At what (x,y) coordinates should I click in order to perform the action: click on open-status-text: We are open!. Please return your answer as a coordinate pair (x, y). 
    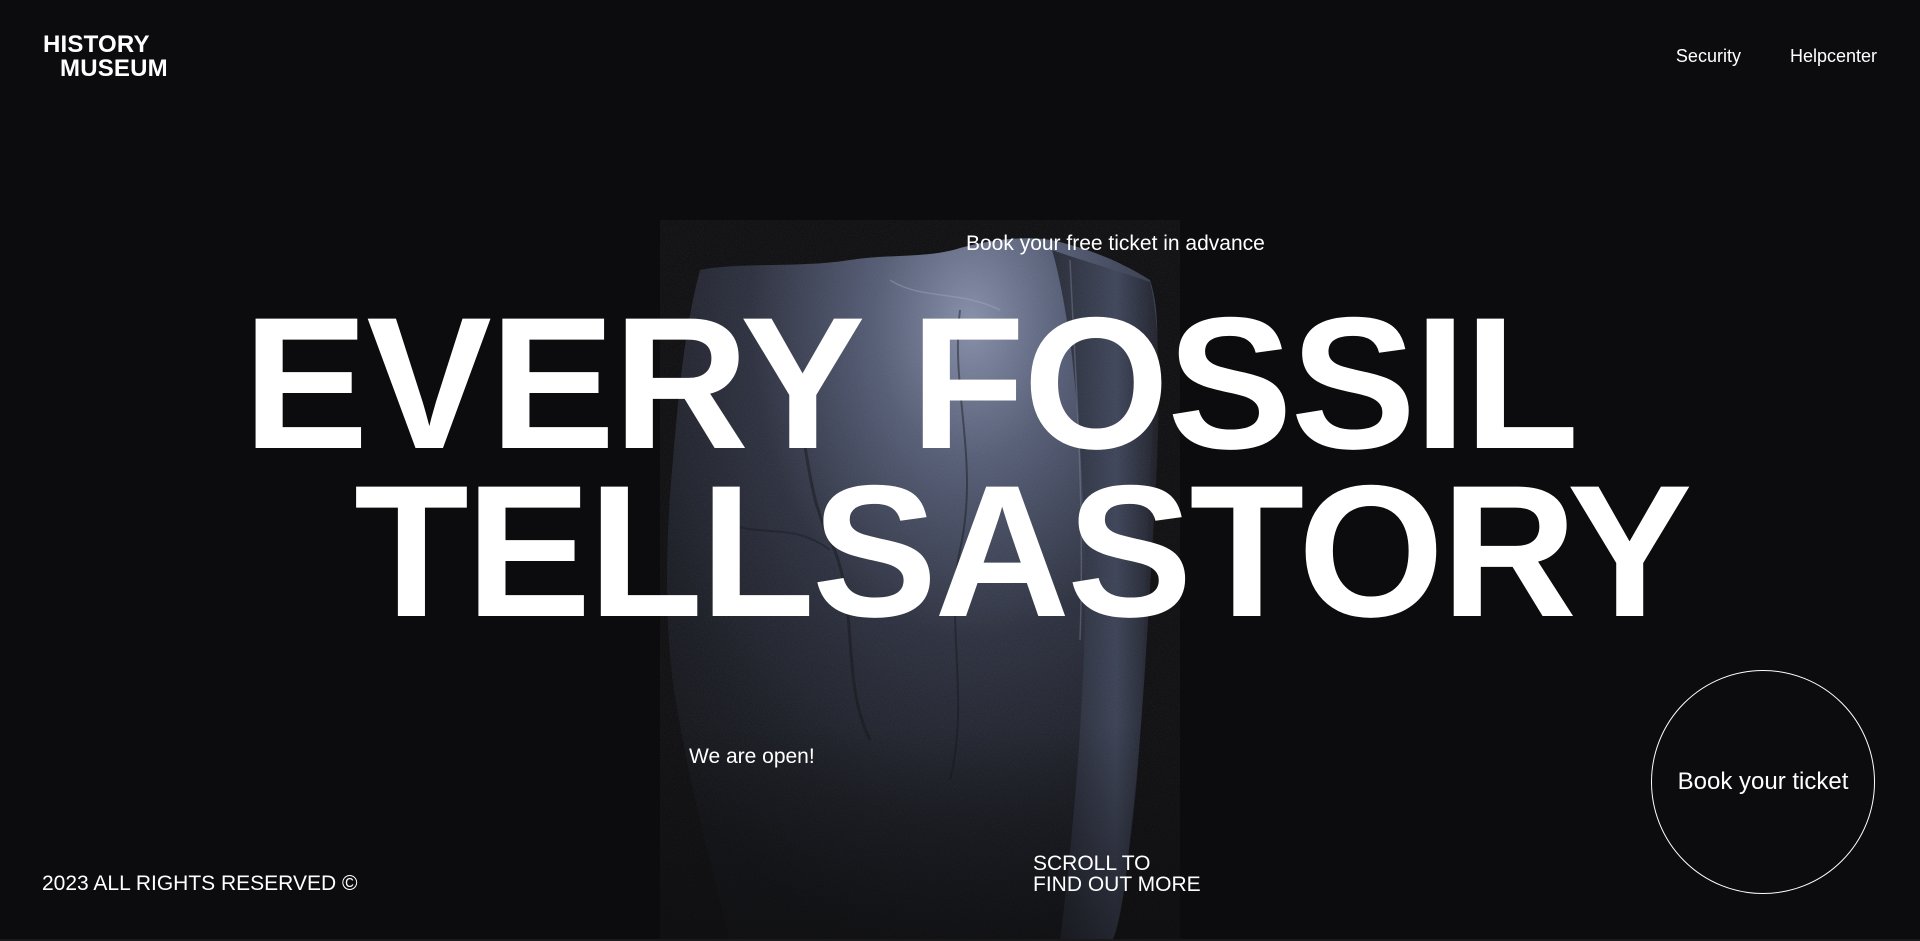
    Looking at the image, I should click on (752, 756).